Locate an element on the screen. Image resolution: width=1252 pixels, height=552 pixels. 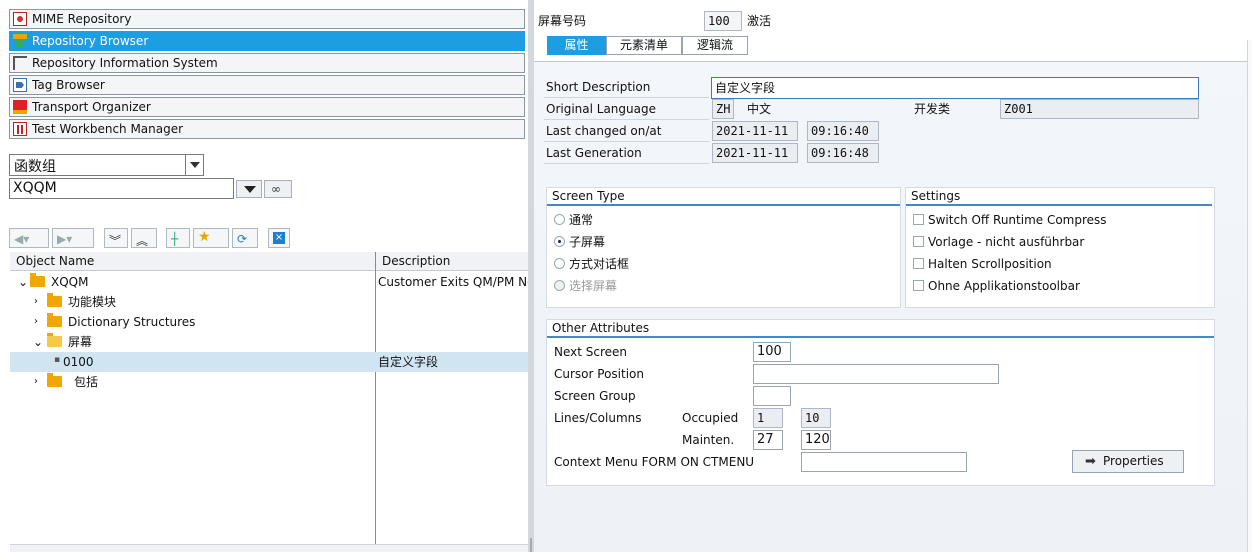
expand-all-button: ︾ is located at coordinates (116, 238).